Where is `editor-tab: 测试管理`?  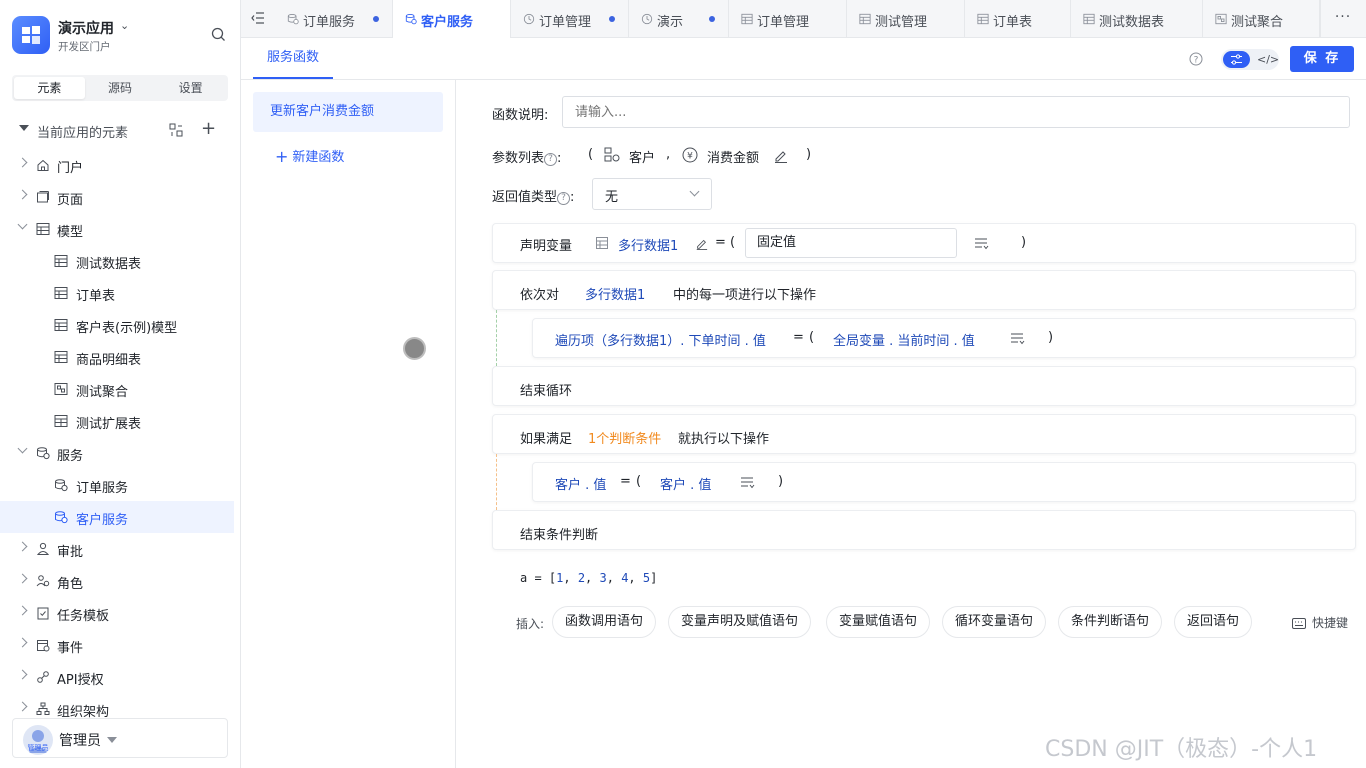
editor-tab: 测试管理 is located at coordinates (906, 19).